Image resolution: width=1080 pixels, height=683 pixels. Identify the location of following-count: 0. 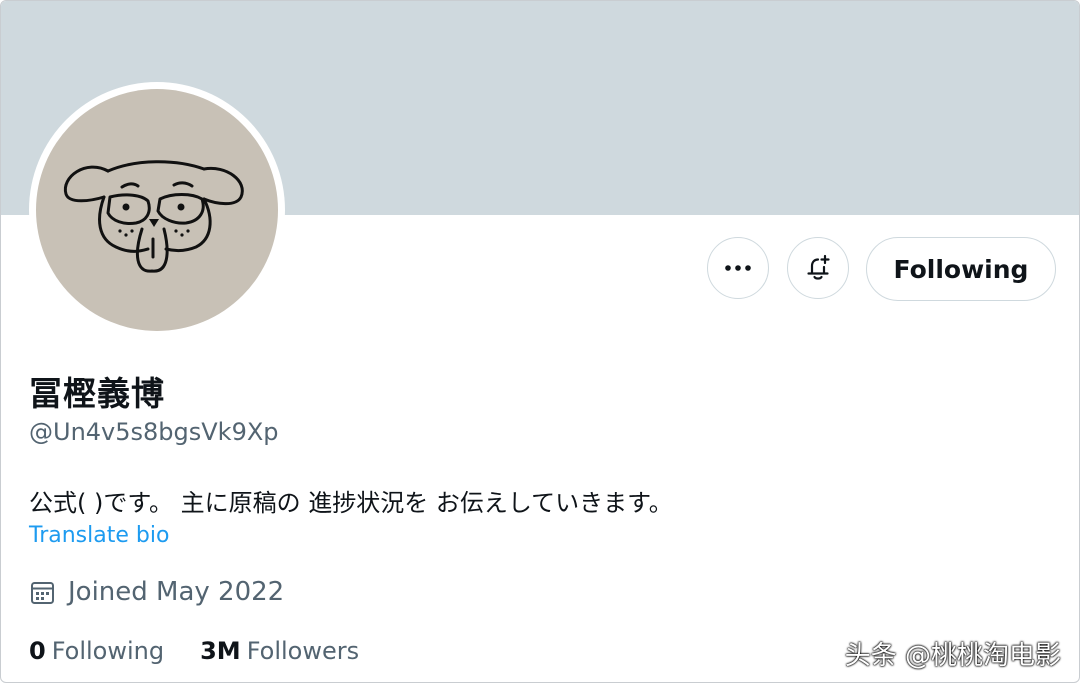
(37, 651).